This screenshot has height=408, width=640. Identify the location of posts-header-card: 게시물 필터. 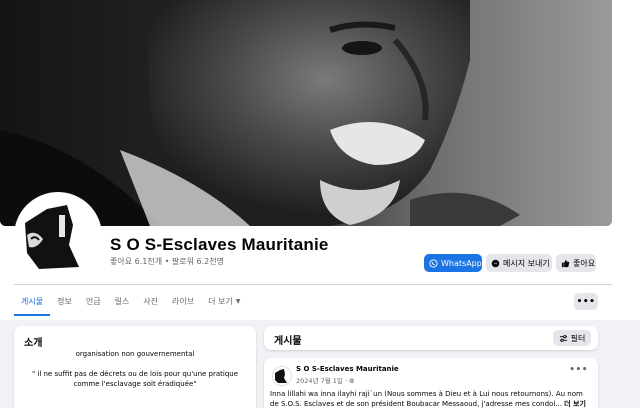
(431, 338).